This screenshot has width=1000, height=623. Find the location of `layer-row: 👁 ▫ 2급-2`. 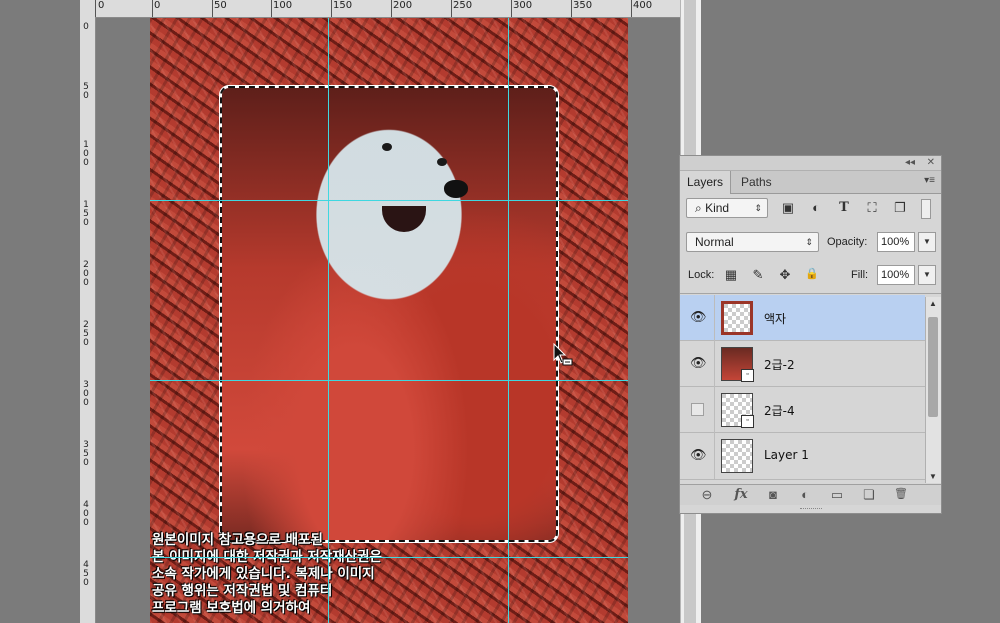

layer-row: 👁 ▫ 2급-2 is located at coordinates (802, 364).